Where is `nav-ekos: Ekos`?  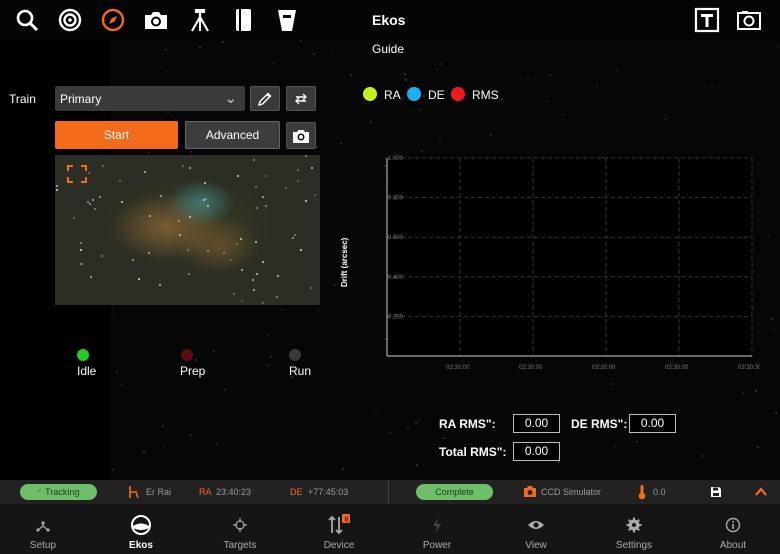 nav-ekos: Ekos is located at coordinates (141, 529).